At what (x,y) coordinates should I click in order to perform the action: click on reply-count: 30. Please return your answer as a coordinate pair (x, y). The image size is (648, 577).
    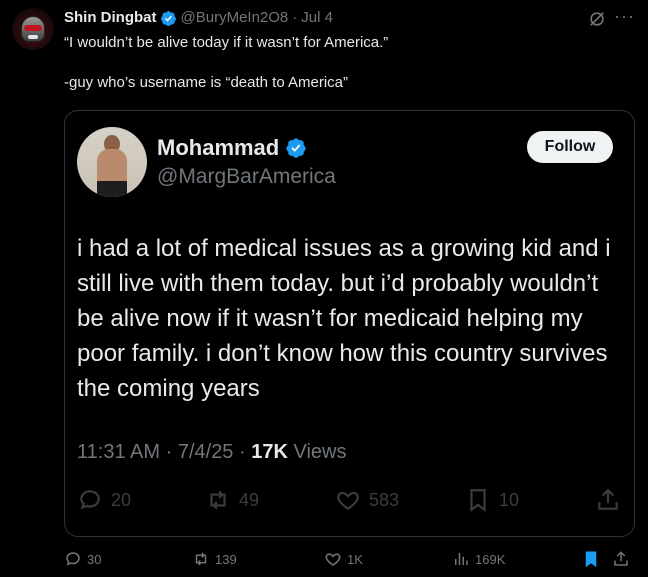
    Looking at the image, I should click on (94, 559).